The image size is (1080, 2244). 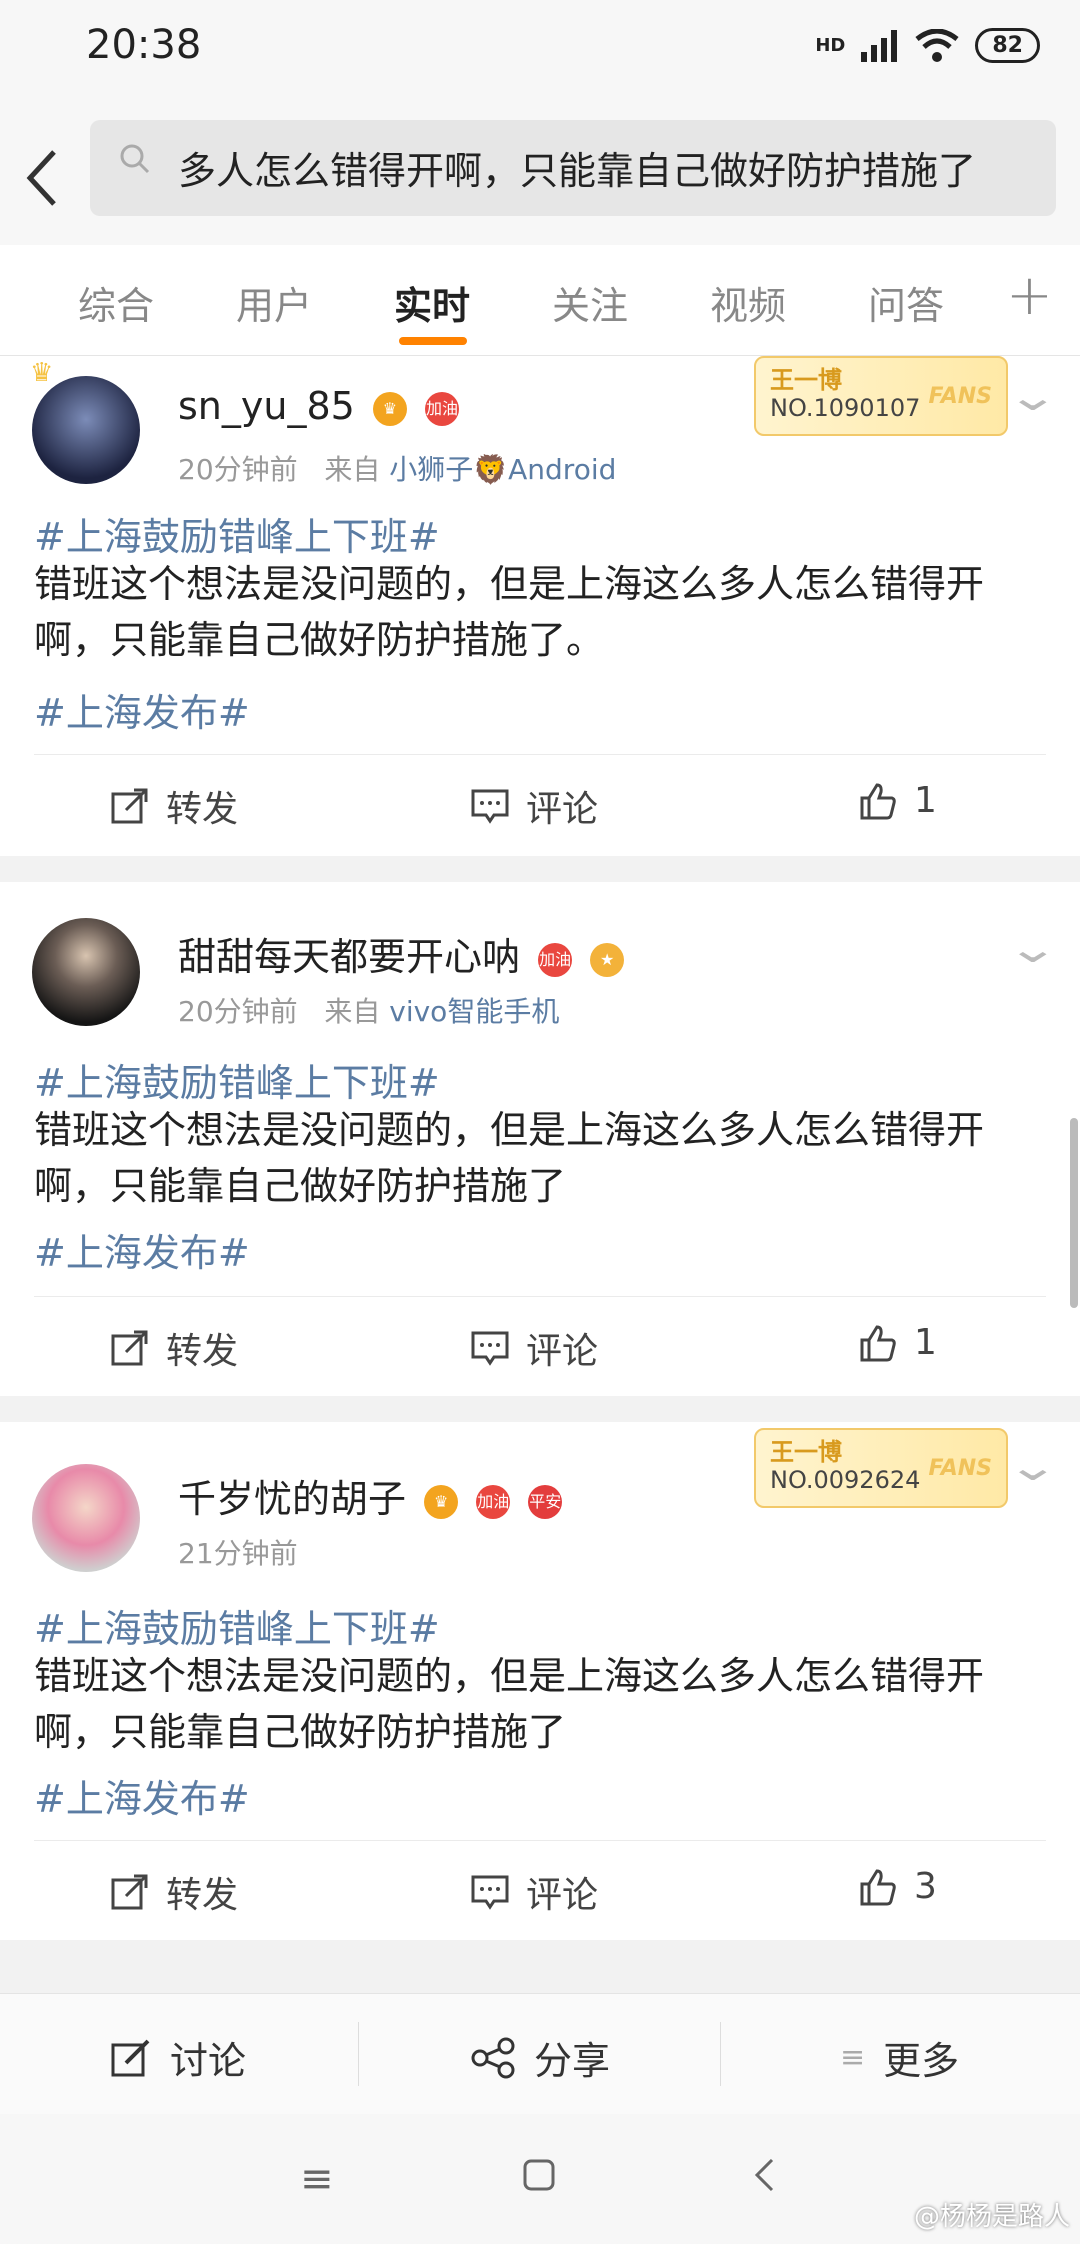 I want to click on home-icon, so click(x=539, y=2179).